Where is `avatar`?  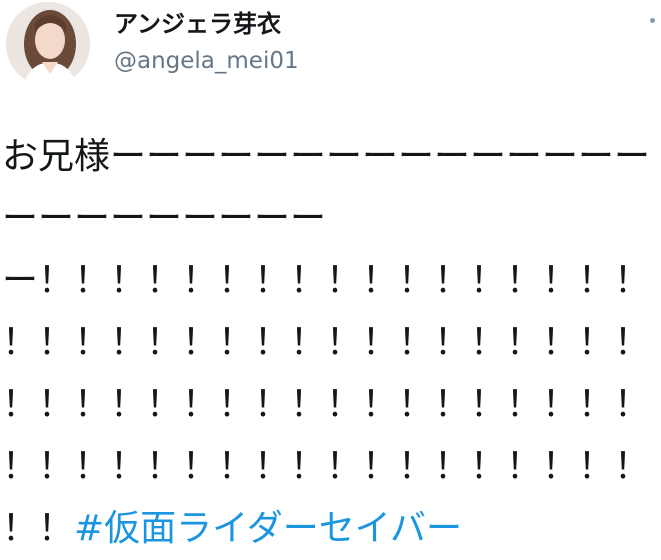
avatar is located at coordinates (48, 44).